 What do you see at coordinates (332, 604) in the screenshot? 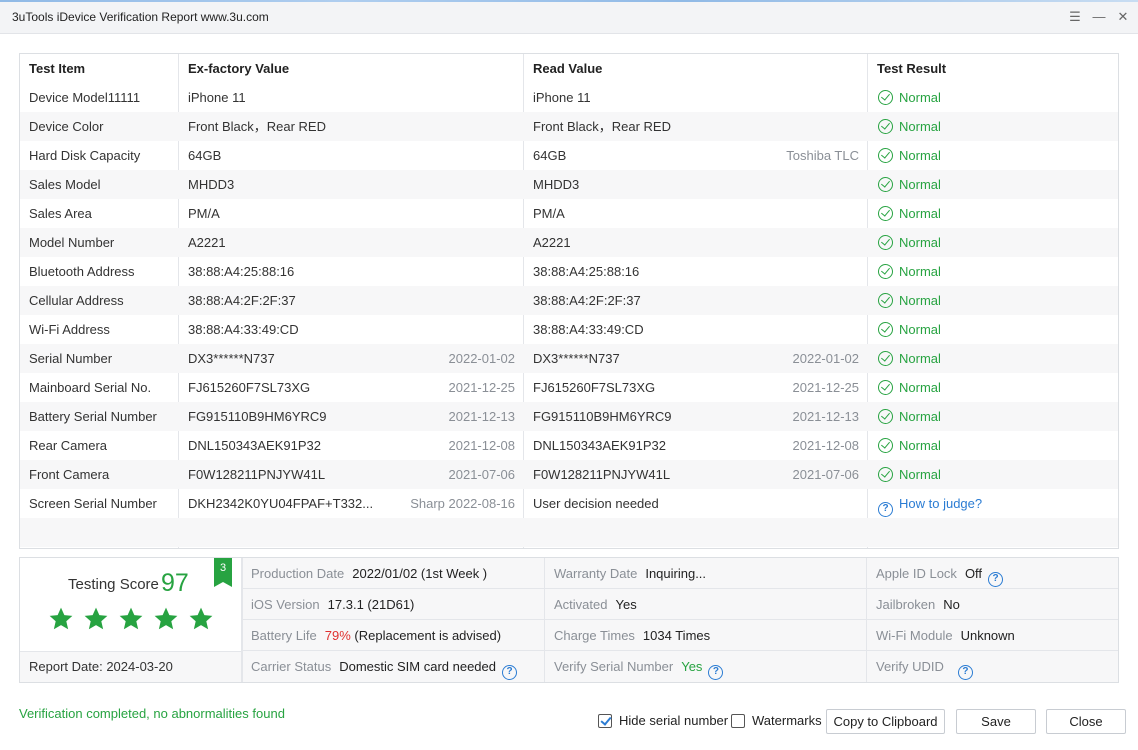
I see `summary-field: iOS Version 17.3.1 (21D61)` at bounding box center [332, 604].